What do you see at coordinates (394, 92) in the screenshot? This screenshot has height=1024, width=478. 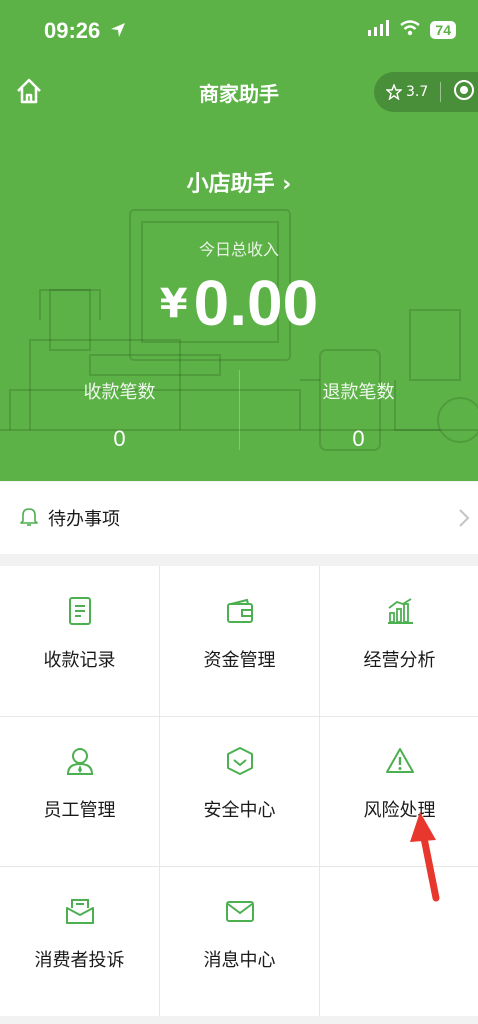 I see `star-icon` at bounding box center [394, 92].